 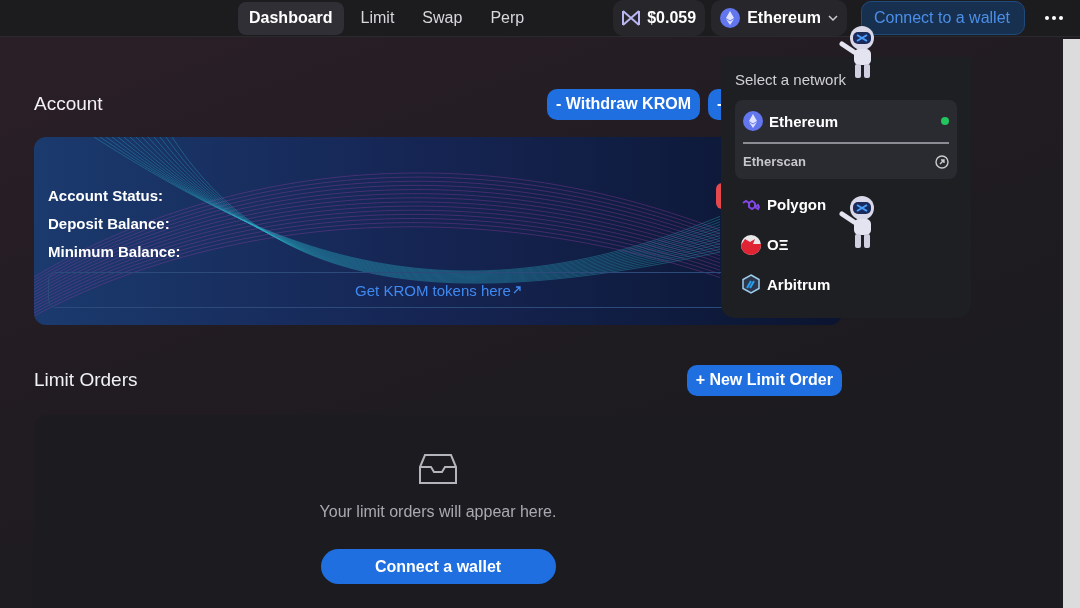 What do you see at coordinates (442, 18) in the screenshot?
I see `nav-tab: Swap` at bounding box center [442, 18].